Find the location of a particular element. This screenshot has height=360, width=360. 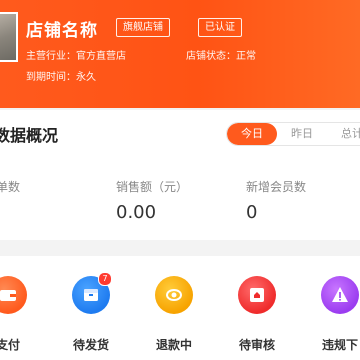

stat-members: 新增会员数 0 is located at coordinates (276, 200).